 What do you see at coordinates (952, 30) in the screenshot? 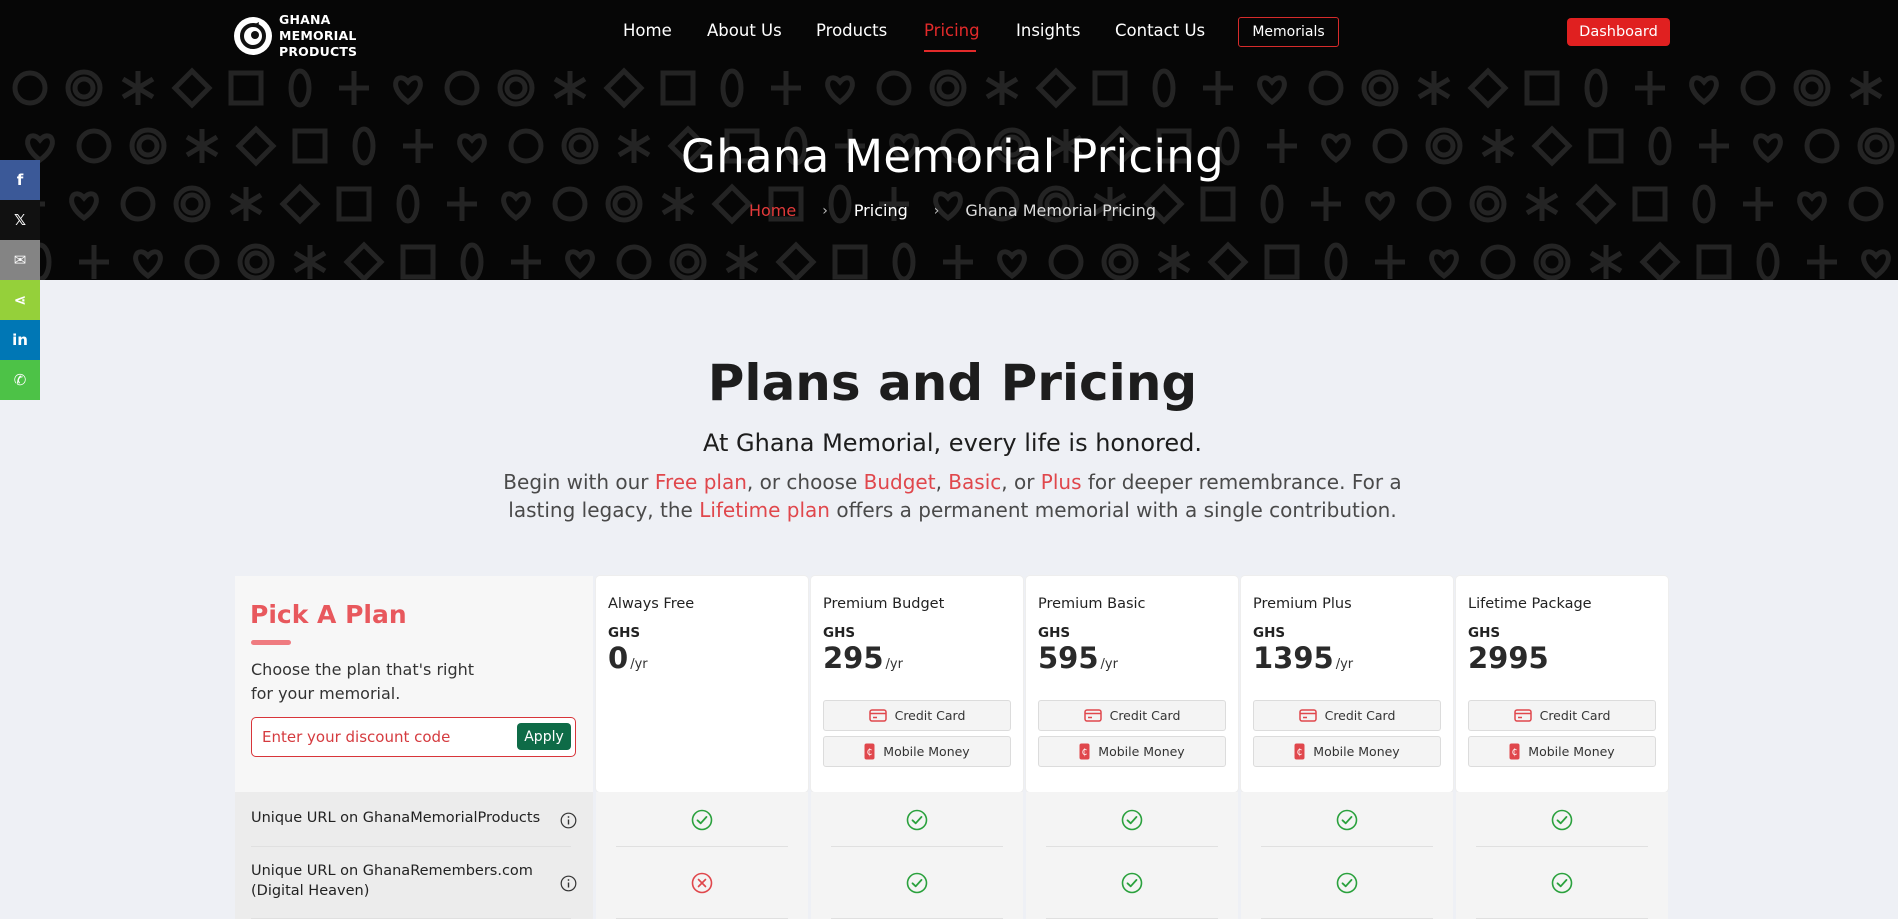
I see `nav-pricing: Pricing` at bounding box center [952, 30].